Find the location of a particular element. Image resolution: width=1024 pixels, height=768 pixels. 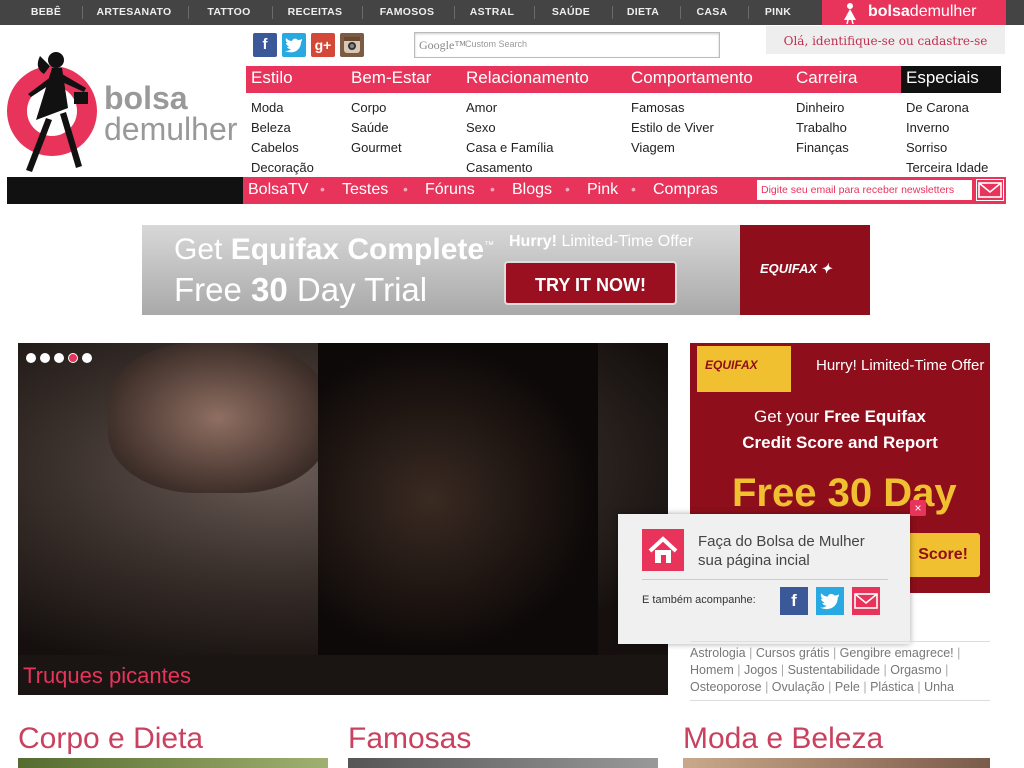

menu-bem-estar: Bem-Estar is located at coordinates (391, 78).